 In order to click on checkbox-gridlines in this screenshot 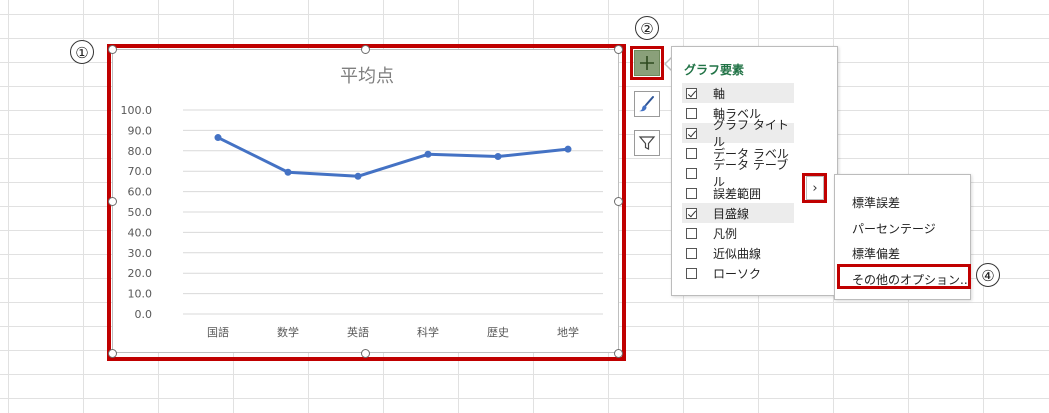, I will do `click(691, 213)`.